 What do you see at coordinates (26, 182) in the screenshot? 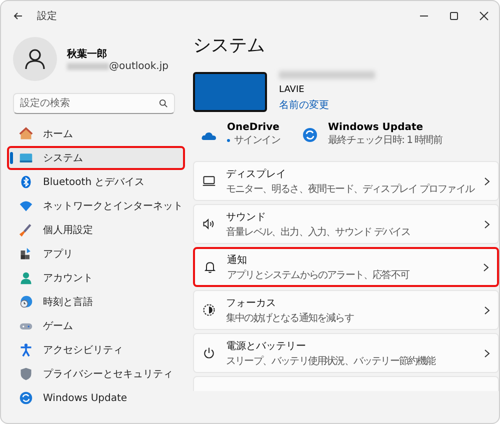
I see `bluetooth-icon` at bounding box center [26, 182].